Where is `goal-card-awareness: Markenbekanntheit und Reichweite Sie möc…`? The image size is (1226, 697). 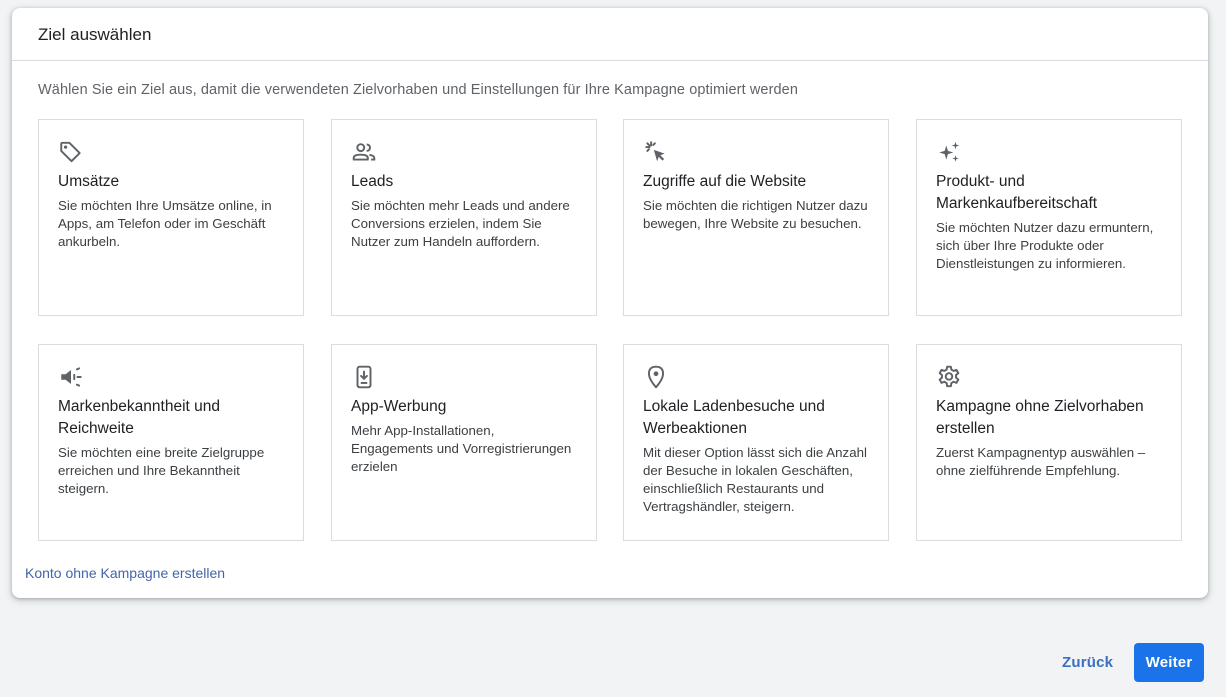 goal-card-awareness: Markenbekanntheit und Reichweite Sie möc… is located at coordinates (171, 442).